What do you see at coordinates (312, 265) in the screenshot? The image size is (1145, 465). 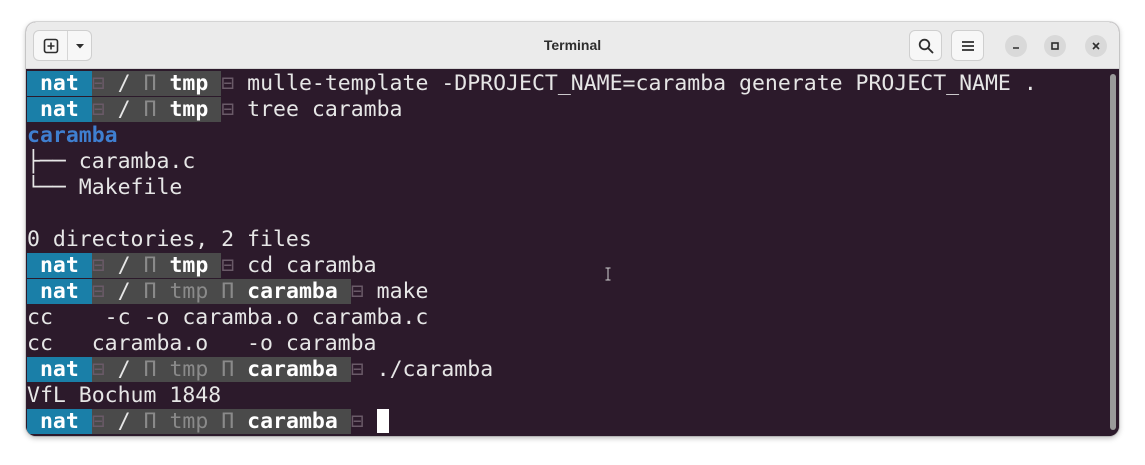 I see `command-text: cd caramba` at bounding box center [312, 265].